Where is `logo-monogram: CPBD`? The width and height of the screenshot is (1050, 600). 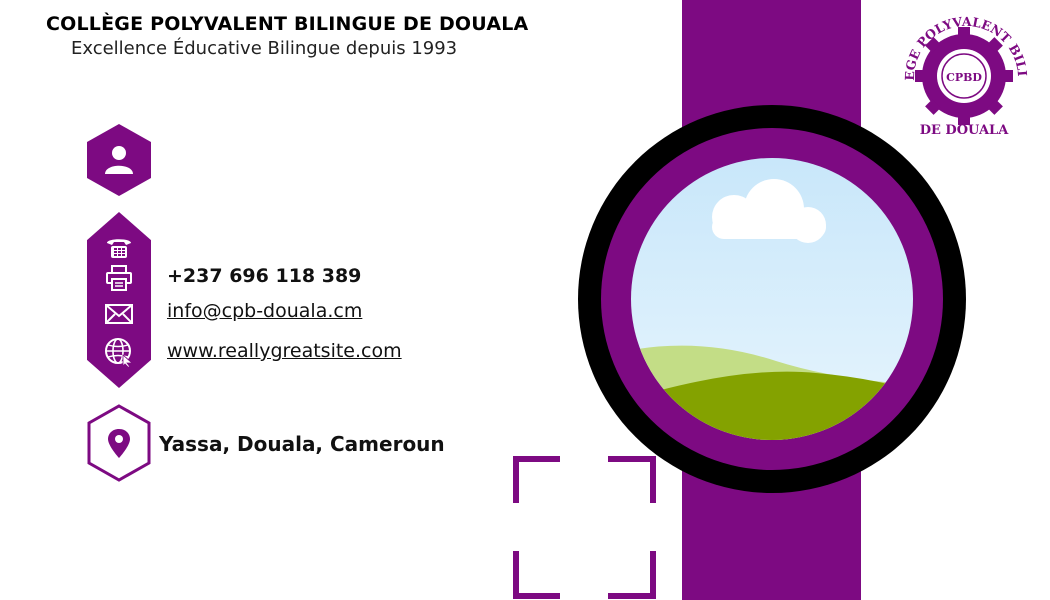
logo-monogram: CPBD is located at coordinates (964, 77).